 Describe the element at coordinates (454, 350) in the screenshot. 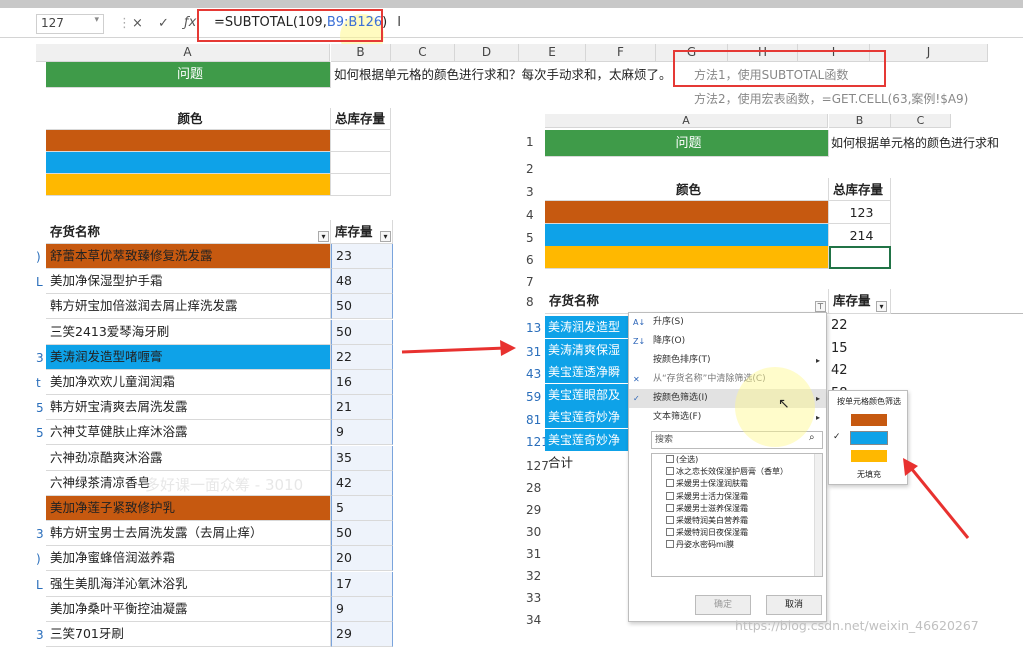

I see `arrow-left-to-right` at that location.